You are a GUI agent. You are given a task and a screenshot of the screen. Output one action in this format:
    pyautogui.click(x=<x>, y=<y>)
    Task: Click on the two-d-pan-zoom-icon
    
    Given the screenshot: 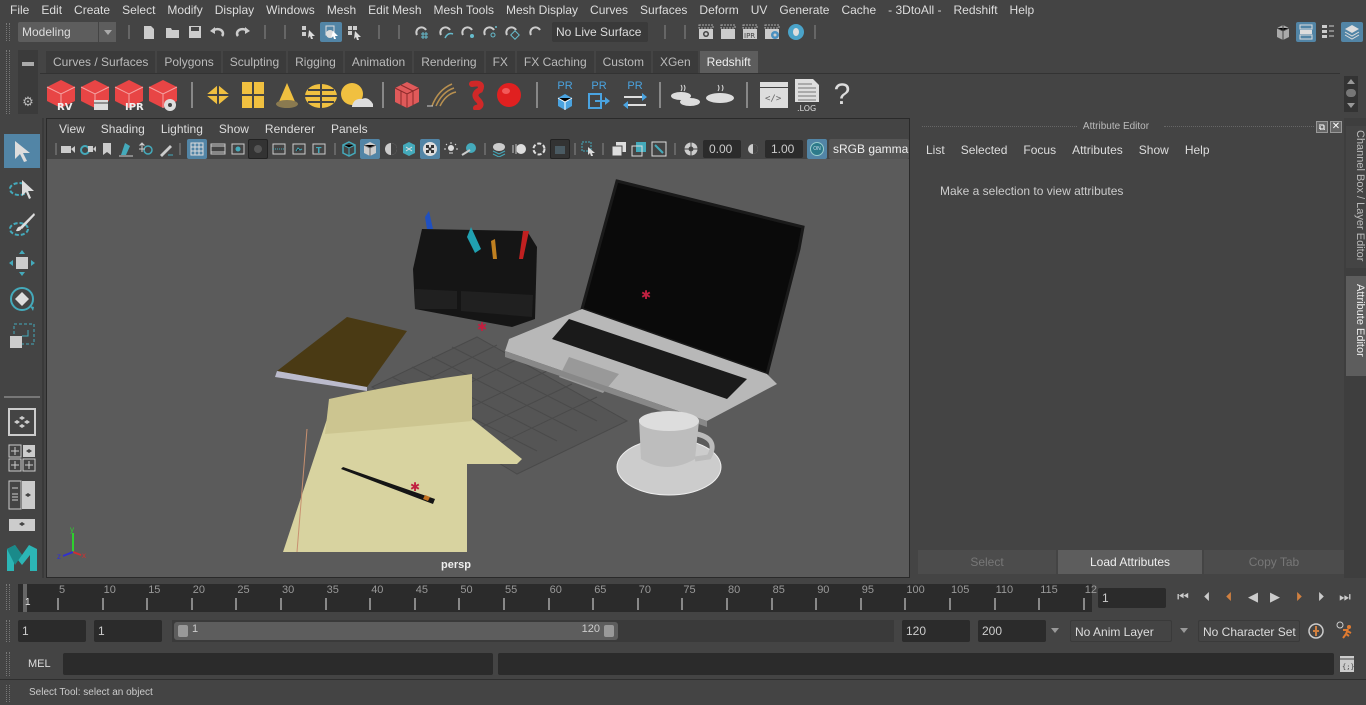 What is the action you would take?
    pyautogui.click(x=146, y=149)
    